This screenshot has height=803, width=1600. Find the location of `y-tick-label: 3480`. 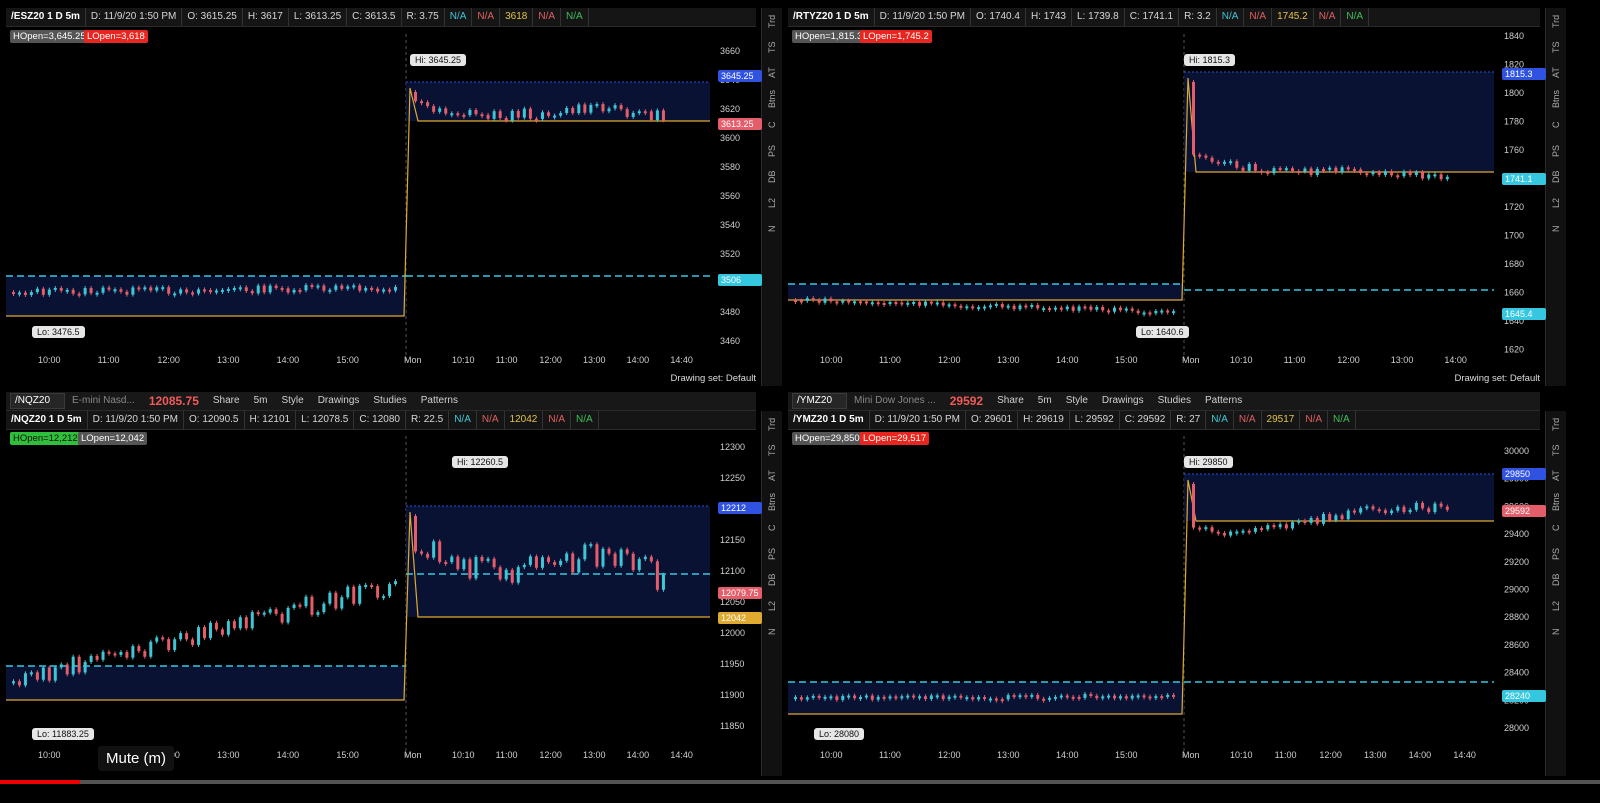

y-tick-label: 3480 is located at coordinates (730, 312).